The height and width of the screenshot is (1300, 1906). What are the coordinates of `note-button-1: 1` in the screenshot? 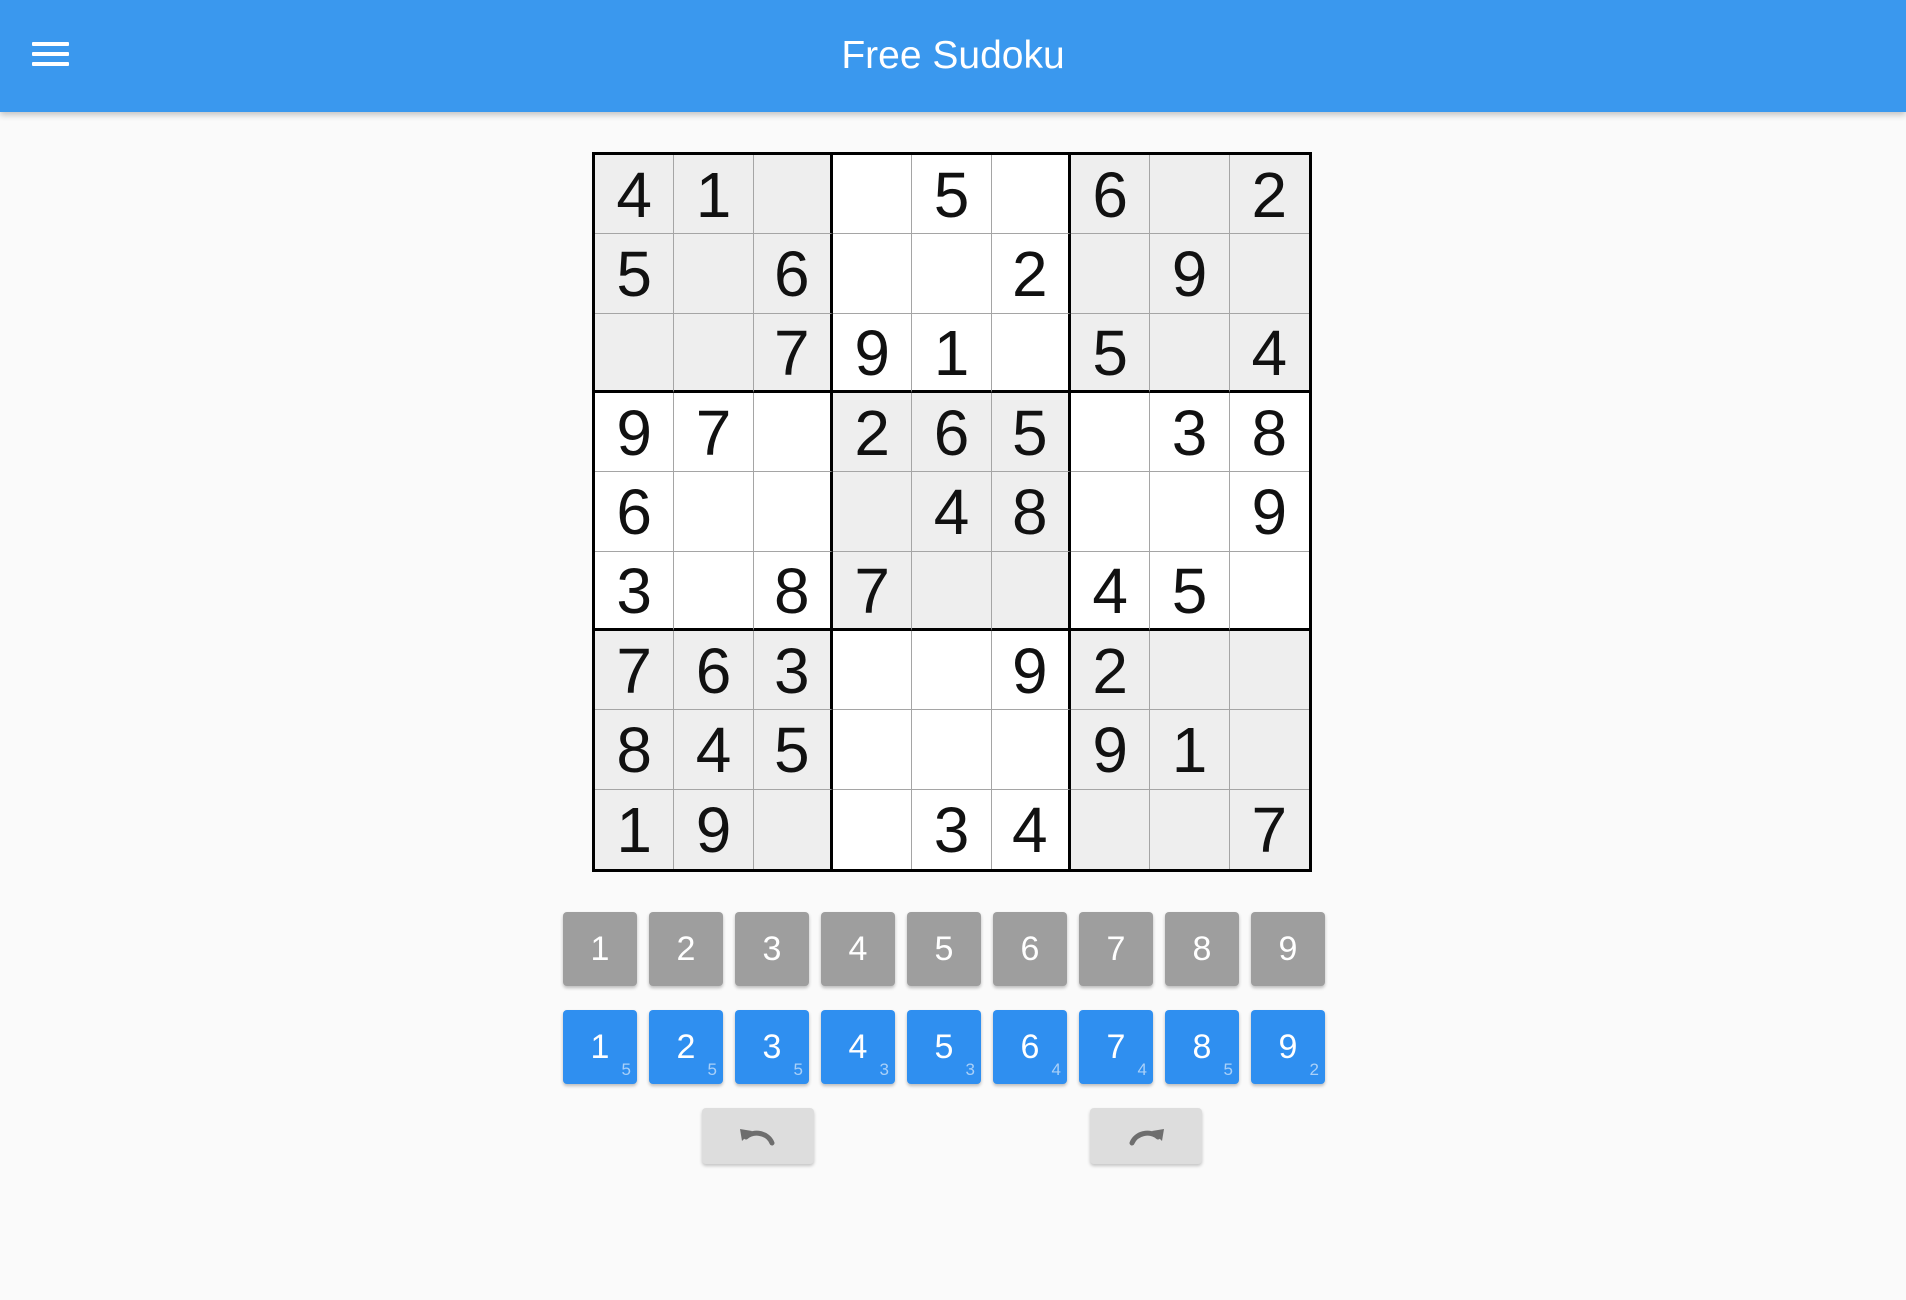 It's located at (600, 949).